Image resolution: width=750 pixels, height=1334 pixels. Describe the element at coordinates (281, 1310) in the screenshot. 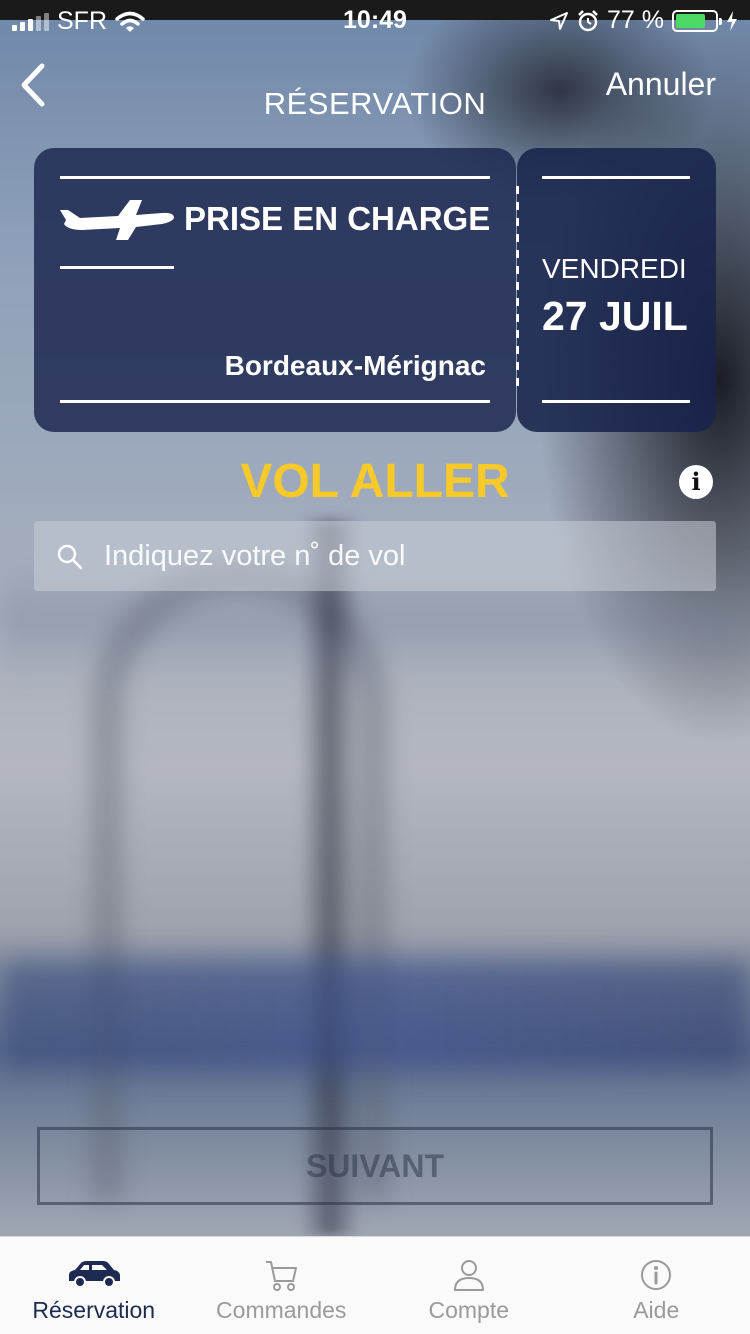

I see `tab-label: Commandes` at that location.